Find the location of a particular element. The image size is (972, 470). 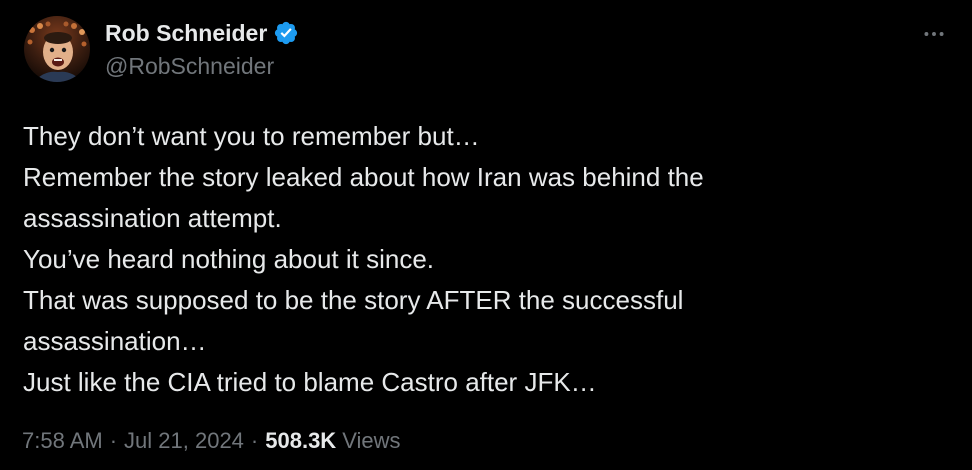

more-options-icon is located at coordinates (934, 34).